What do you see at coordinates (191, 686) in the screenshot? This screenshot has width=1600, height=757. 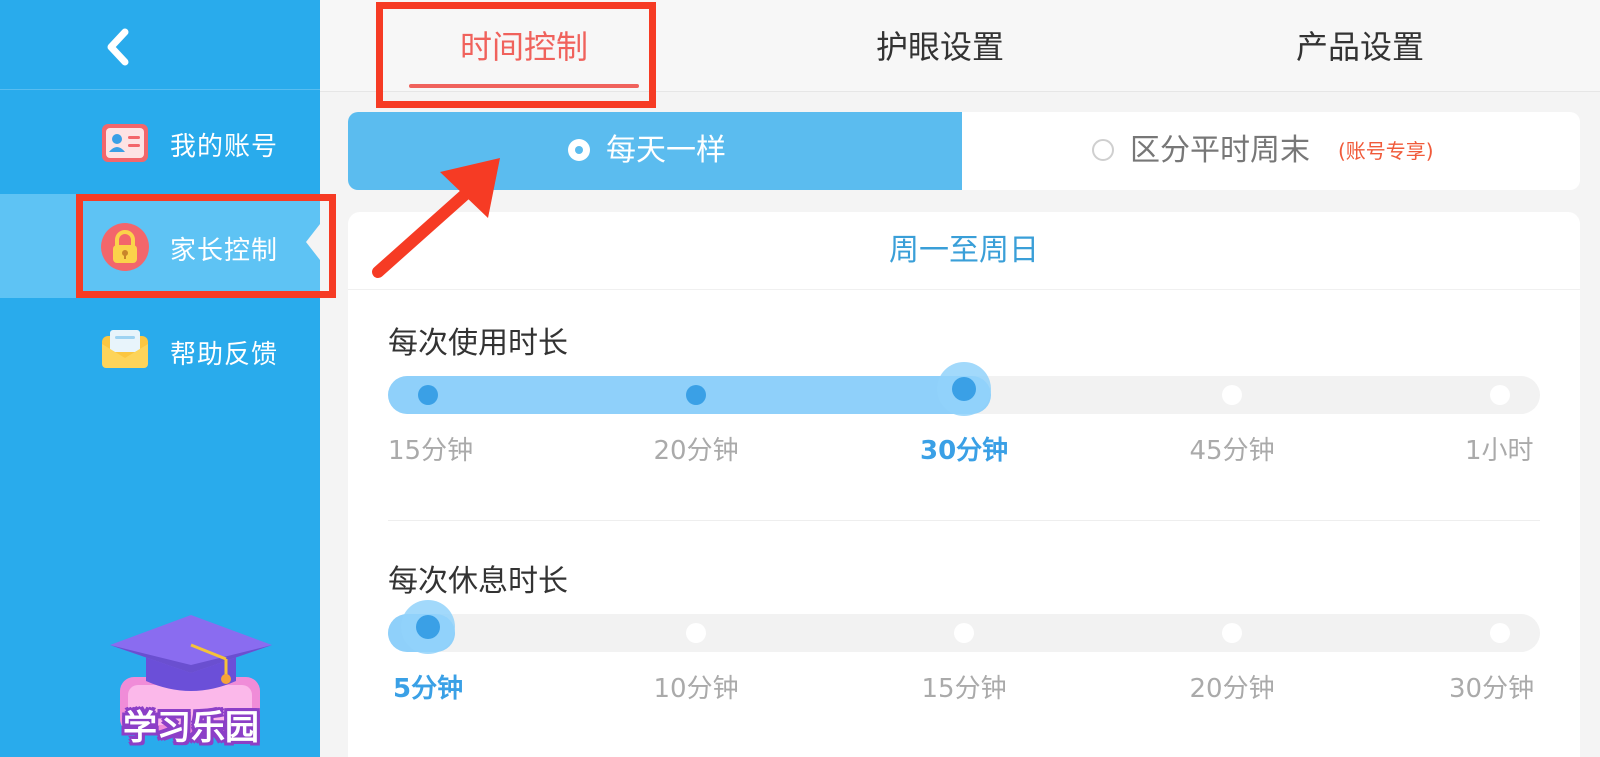 I see `learning-park-promo: 学习乐园` at bounding box center [191, 686].